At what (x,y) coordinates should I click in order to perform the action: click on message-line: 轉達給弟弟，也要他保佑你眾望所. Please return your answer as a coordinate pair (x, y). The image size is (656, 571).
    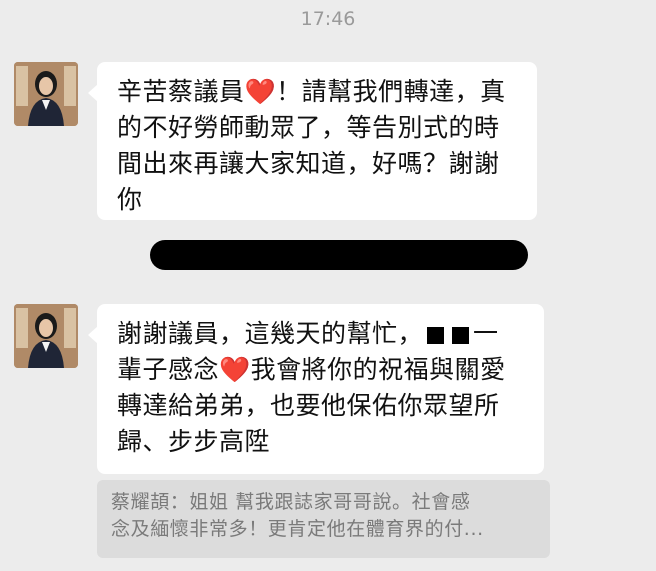
    Looking at the image, I should click on (308, 405).